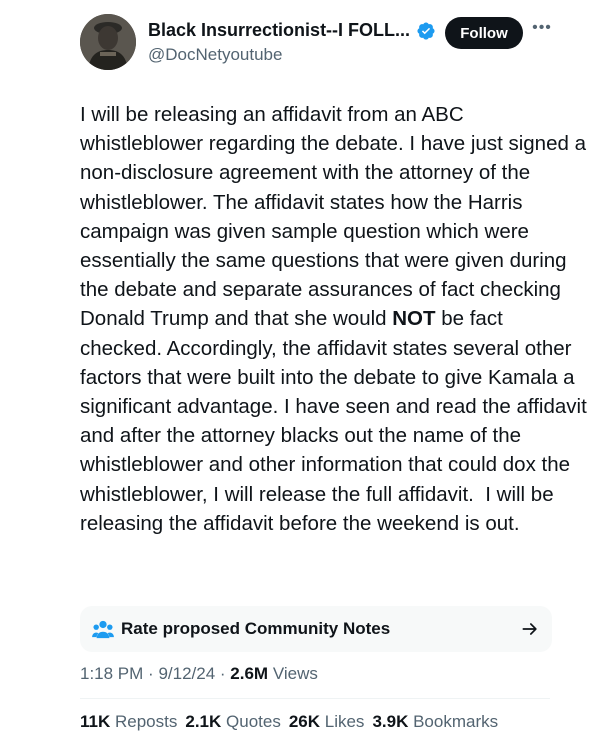 This screenshot has width=616, height=750. I want to click on bookmarks-label: Bookmarks, so click(456, 721).